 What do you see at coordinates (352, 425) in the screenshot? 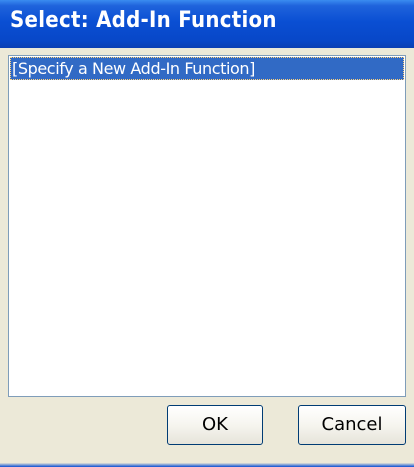
I see `cancel-button: Cancel` at bounding box center [352, 425].